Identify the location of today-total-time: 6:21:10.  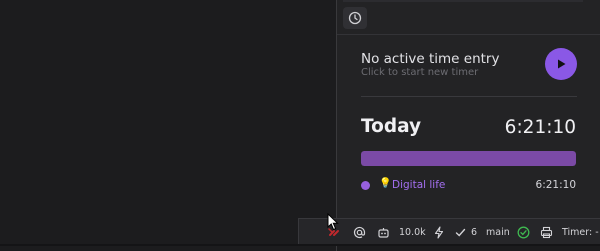
(540, 127).